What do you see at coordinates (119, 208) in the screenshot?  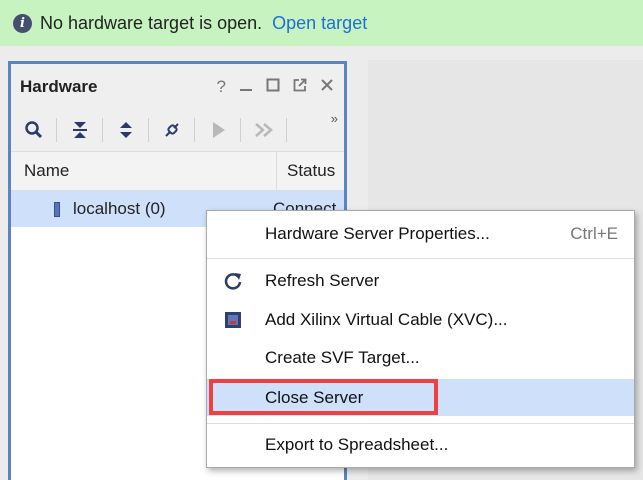 I see `row-name: localhost (0)` at bounding box center [119, 208].